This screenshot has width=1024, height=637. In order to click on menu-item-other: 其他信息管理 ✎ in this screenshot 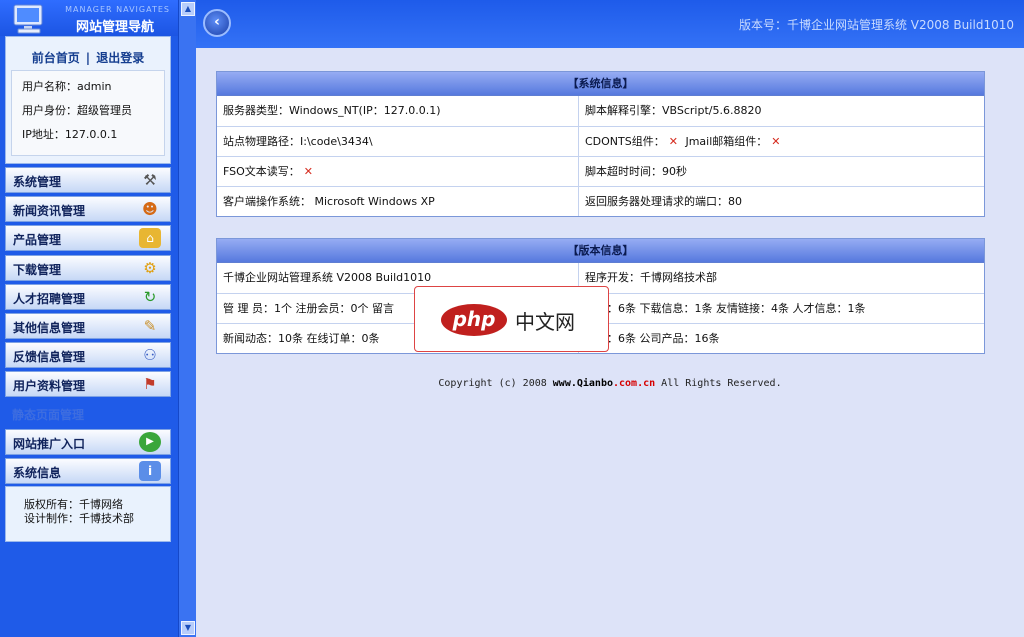, I will do `click(88, 326)`.